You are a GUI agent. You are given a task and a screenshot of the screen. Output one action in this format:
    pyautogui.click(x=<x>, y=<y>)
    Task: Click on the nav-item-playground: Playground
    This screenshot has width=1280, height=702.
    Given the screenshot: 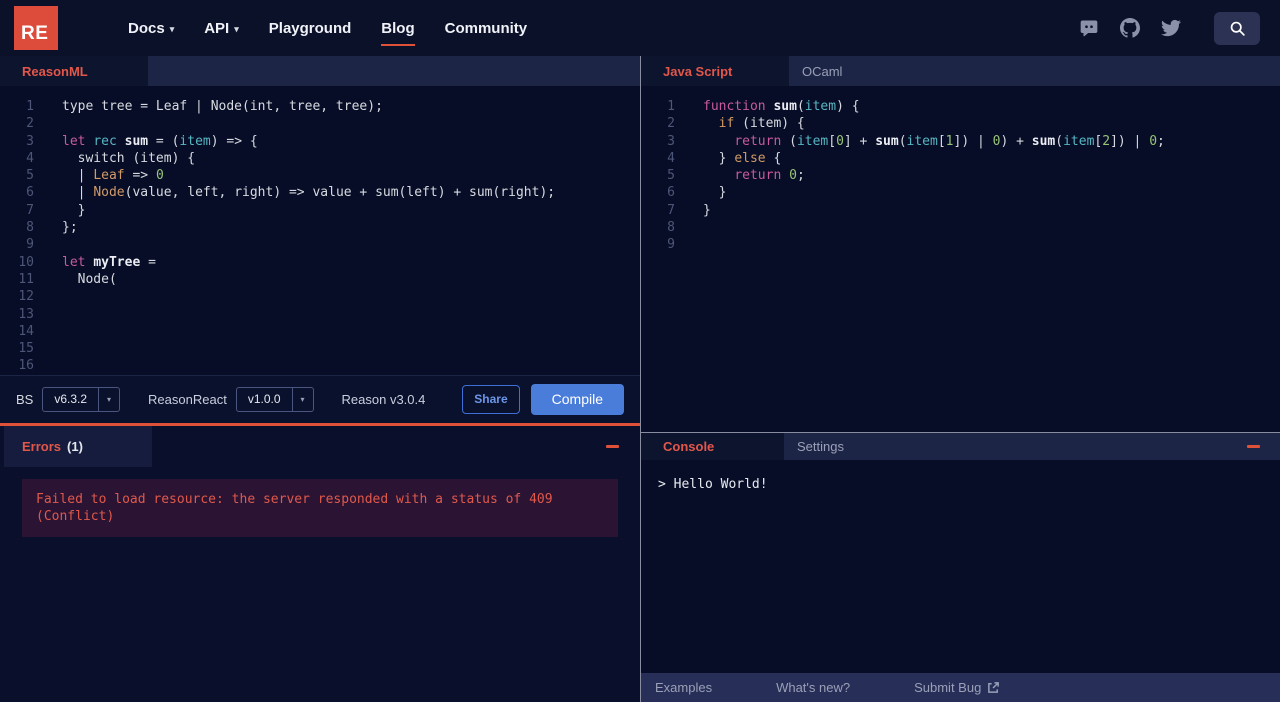 What is the action you would take?
    pyautogui.click(x=310, y=28)
    